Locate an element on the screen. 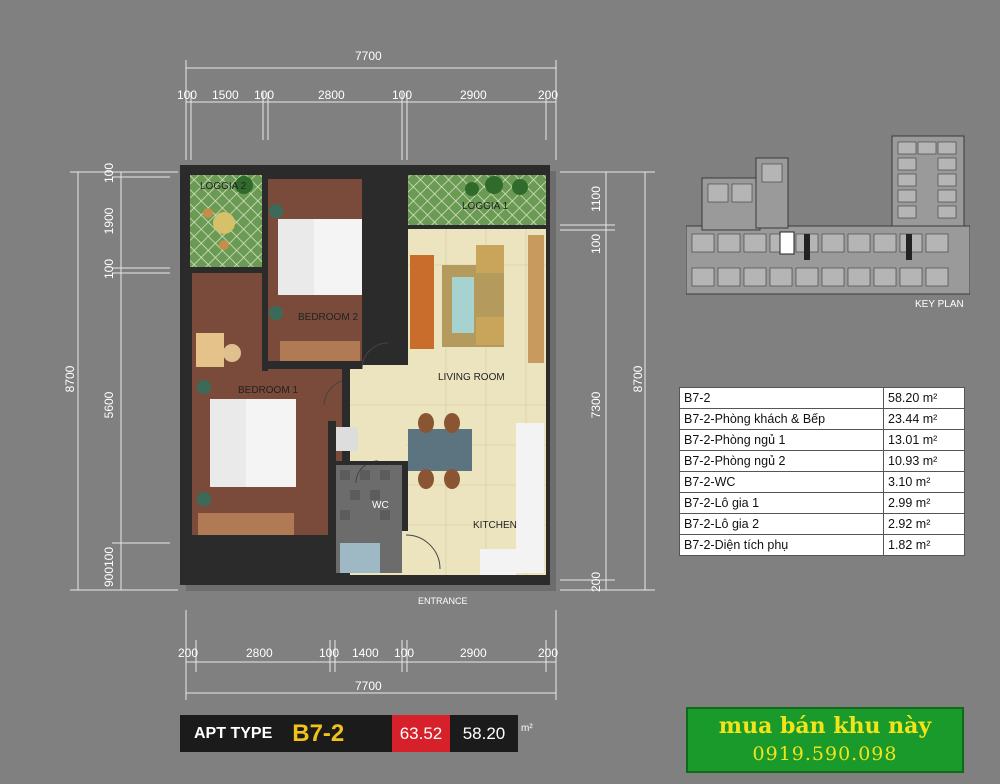 The image size is (1000, 784). apt-type-label: APT TYPE is located at coordinates (233, 733).